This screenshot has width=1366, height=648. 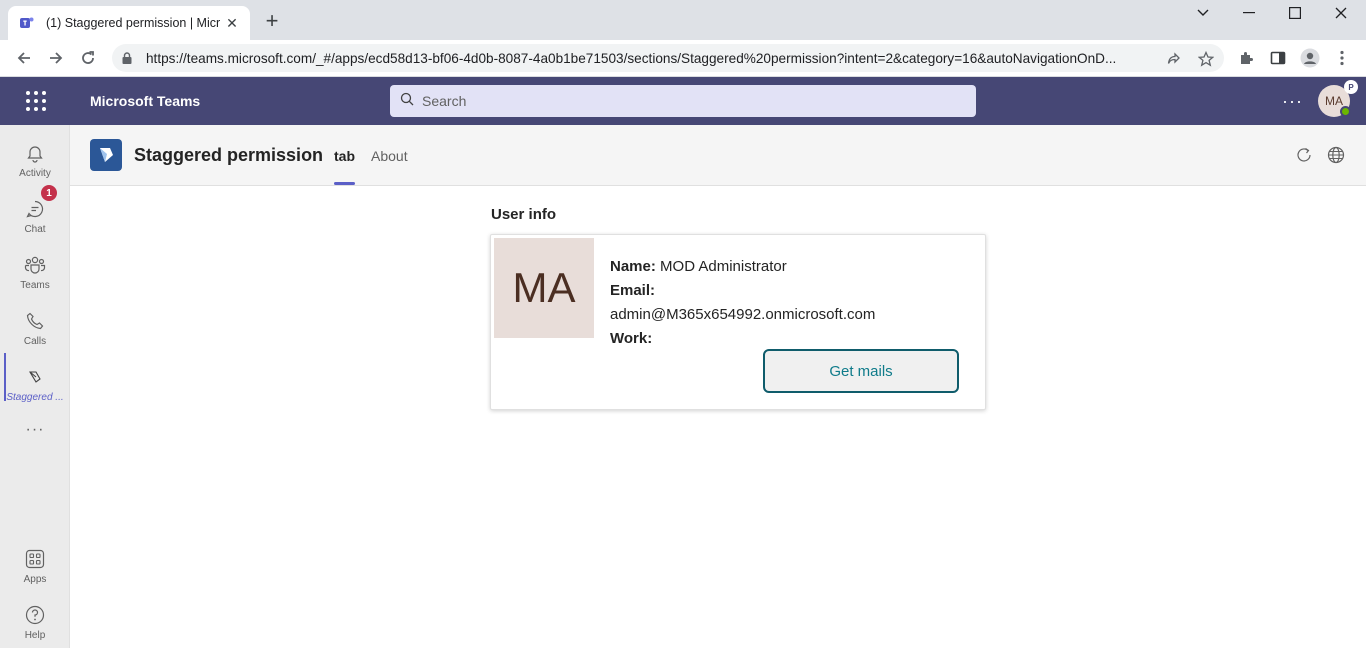 I want to click on profile-icon, so click(x=1310, y=58).